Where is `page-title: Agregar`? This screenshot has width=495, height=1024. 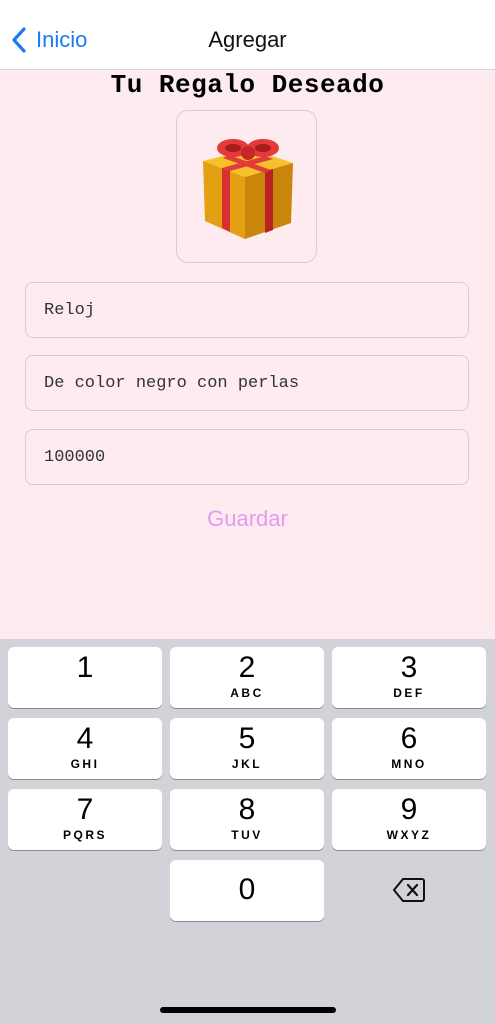
page-title: Agregar is located at coordinates (247, 39).